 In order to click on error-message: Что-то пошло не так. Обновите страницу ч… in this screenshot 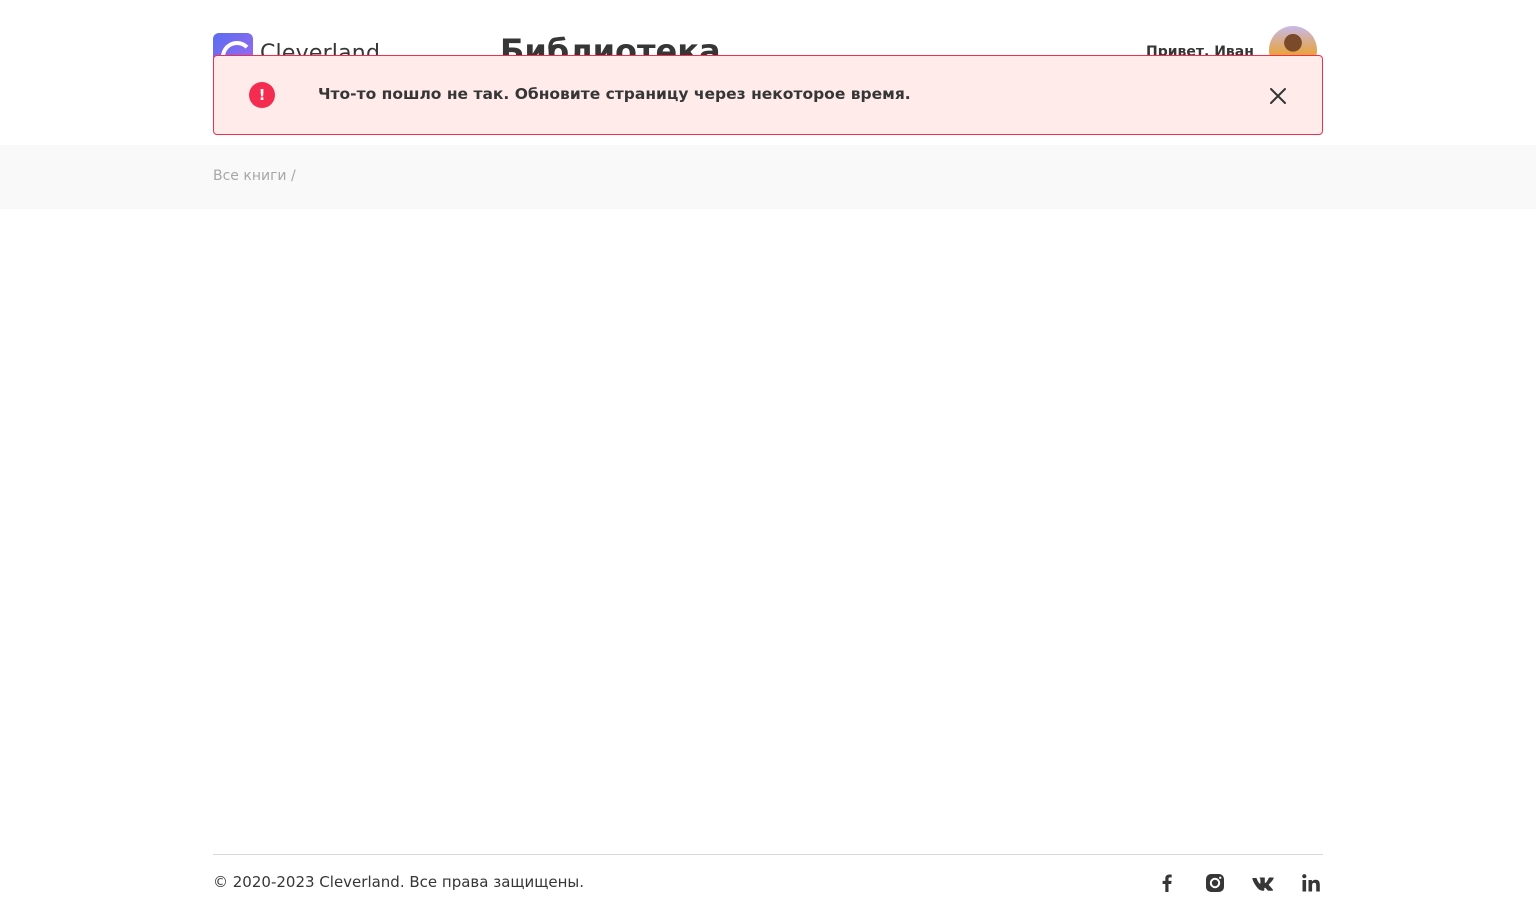, I will do `click(614, 94)`.